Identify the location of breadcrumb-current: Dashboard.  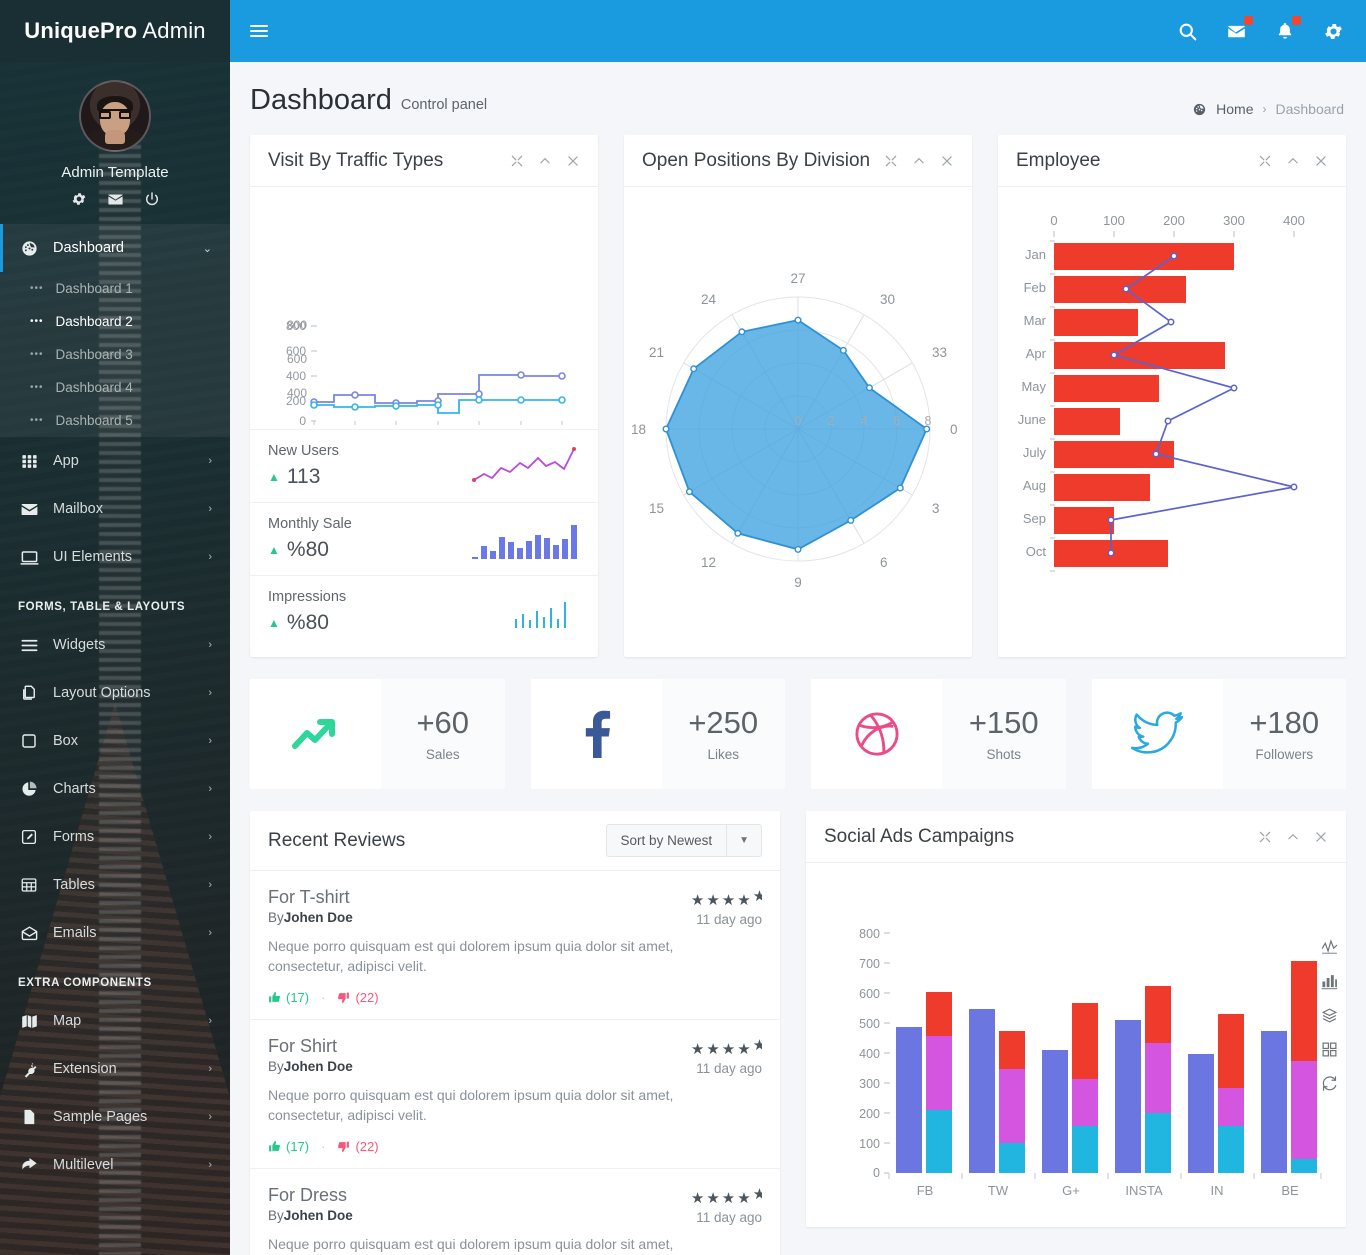
(1310, 109).